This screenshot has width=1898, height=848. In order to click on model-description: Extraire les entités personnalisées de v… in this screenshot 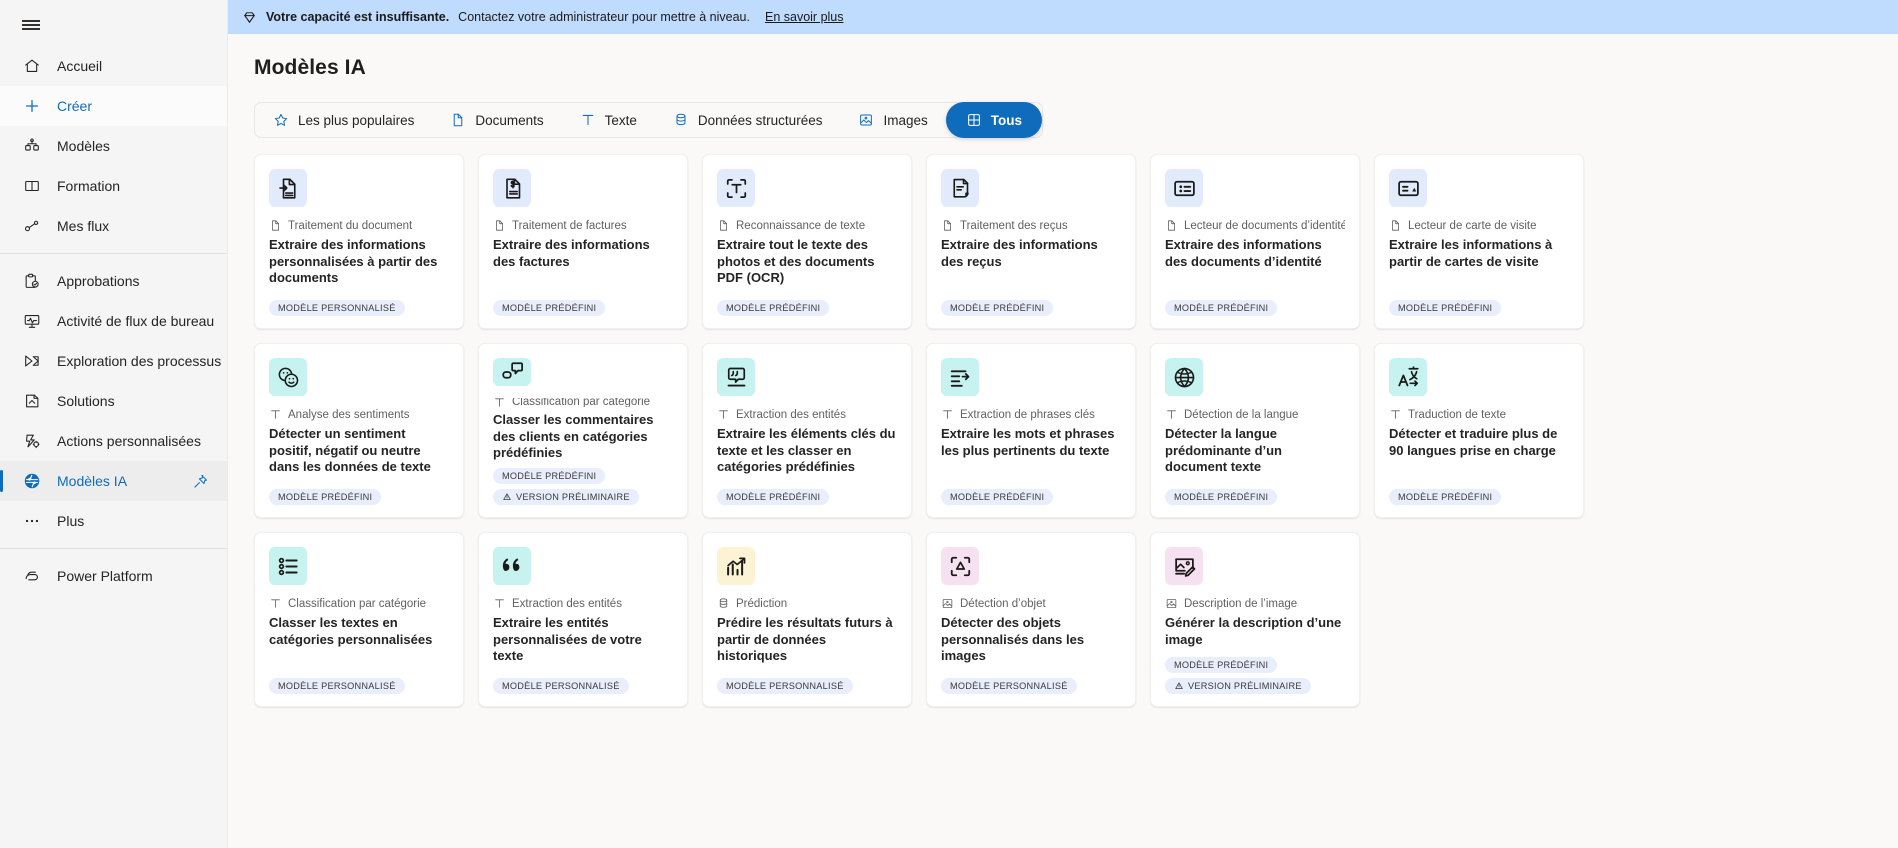, I will do `click(567, 639)`.